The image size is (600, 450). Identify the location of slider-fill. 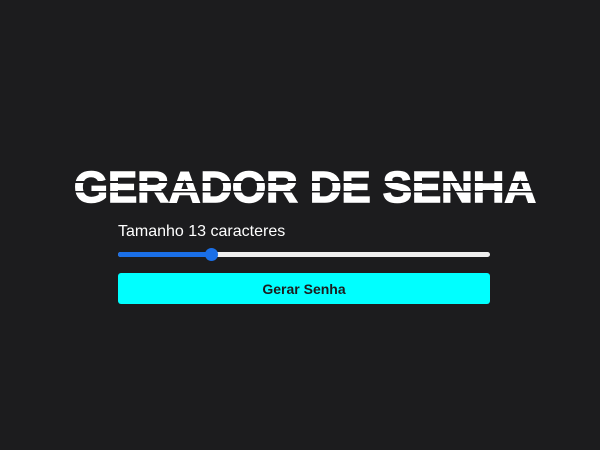
(164, 254).